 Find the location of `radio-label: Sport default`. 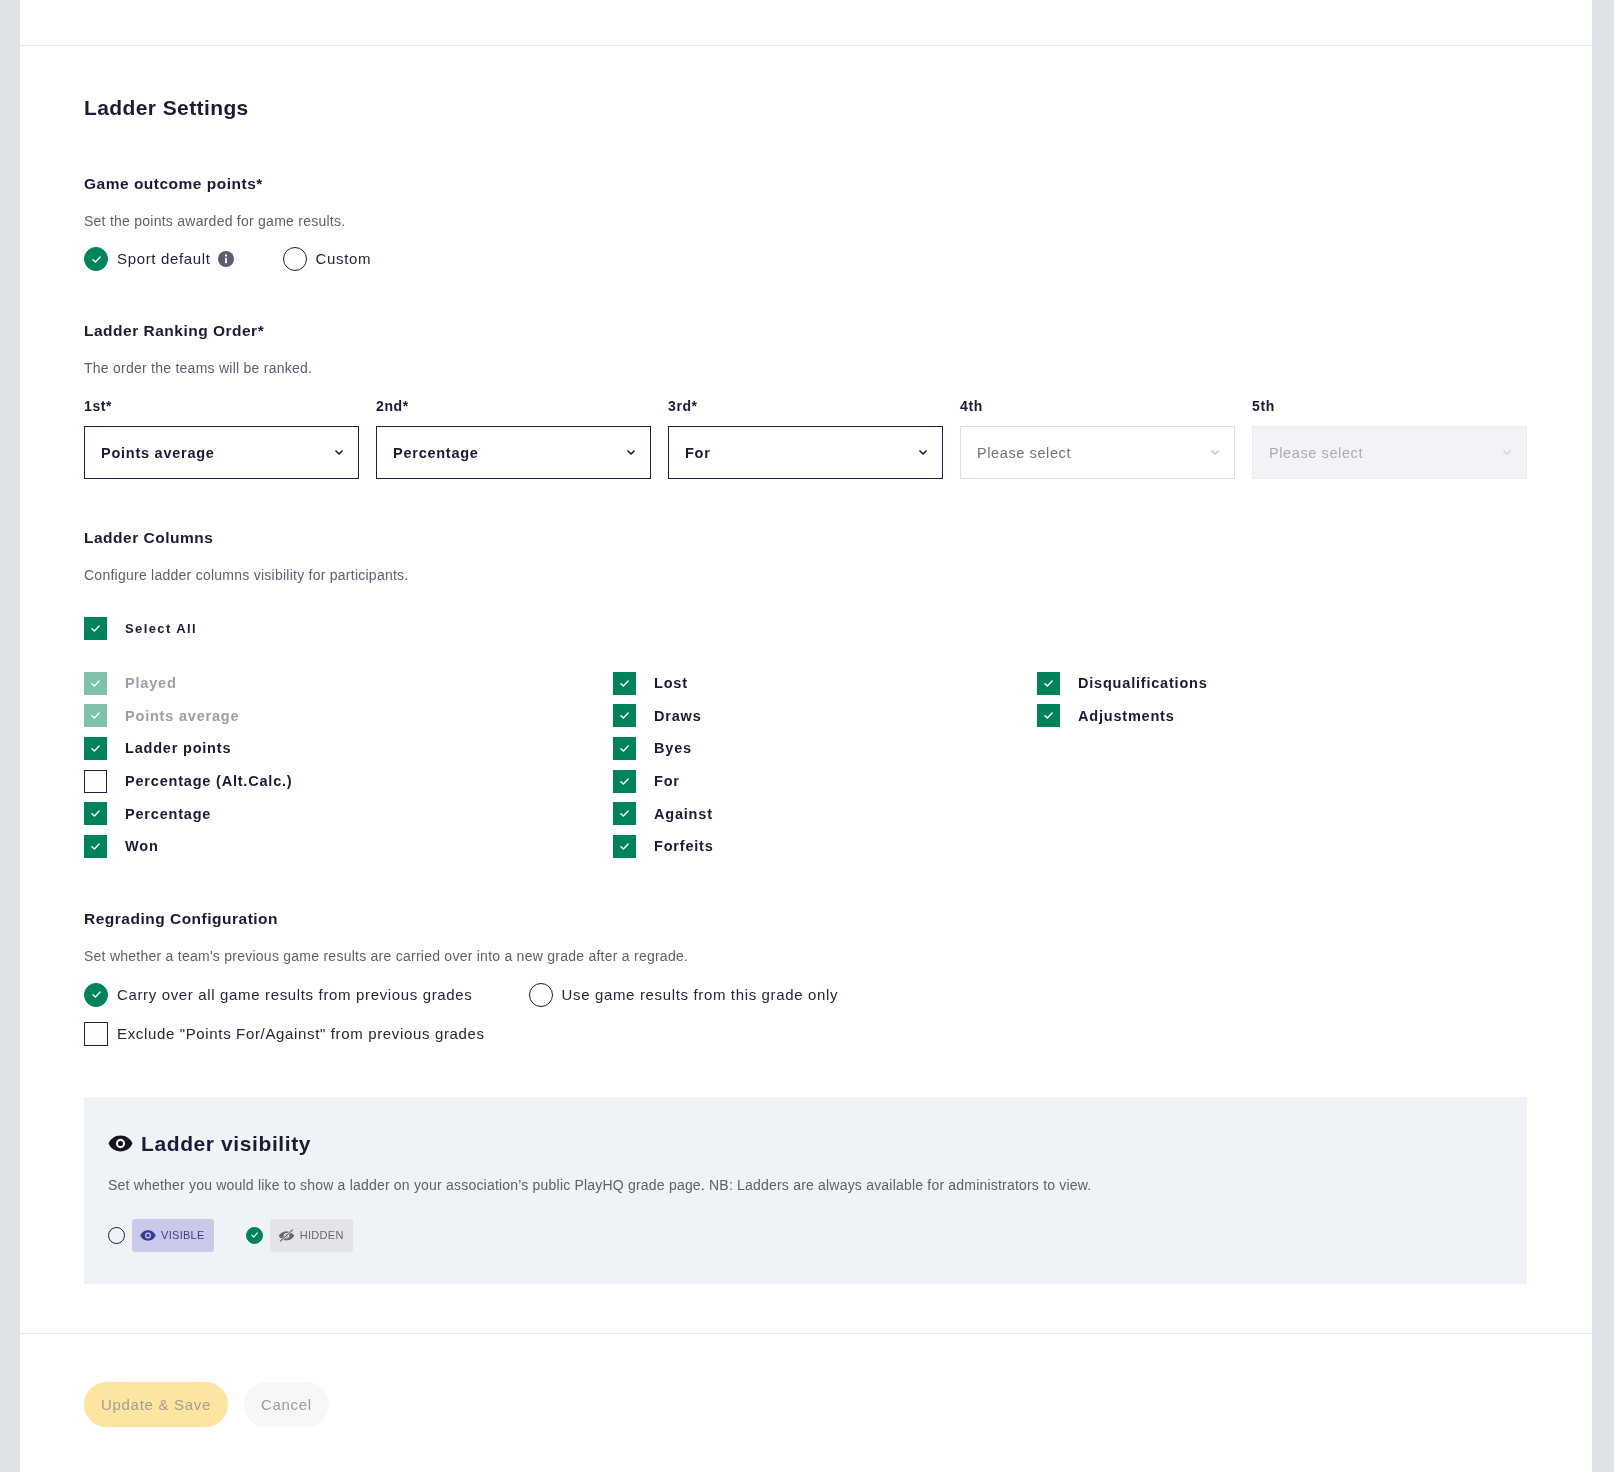

radio-label: Sport default is located at coordinates (164, 259).